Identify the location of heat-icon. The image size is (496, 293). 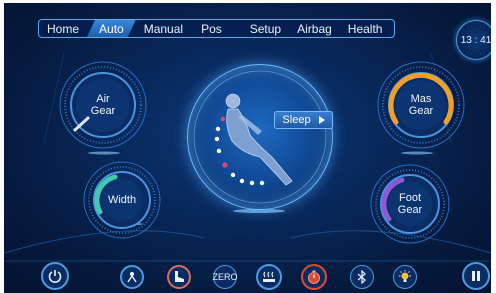
(269, 276).